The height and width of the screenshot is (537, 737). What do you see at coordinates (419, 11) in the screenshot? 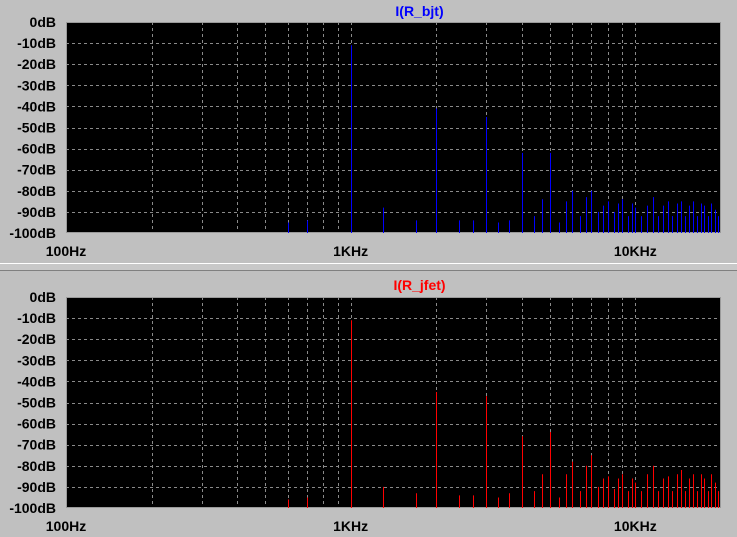
I see `trace-title: I(R_bjt)` at bounding box center [419, 11].